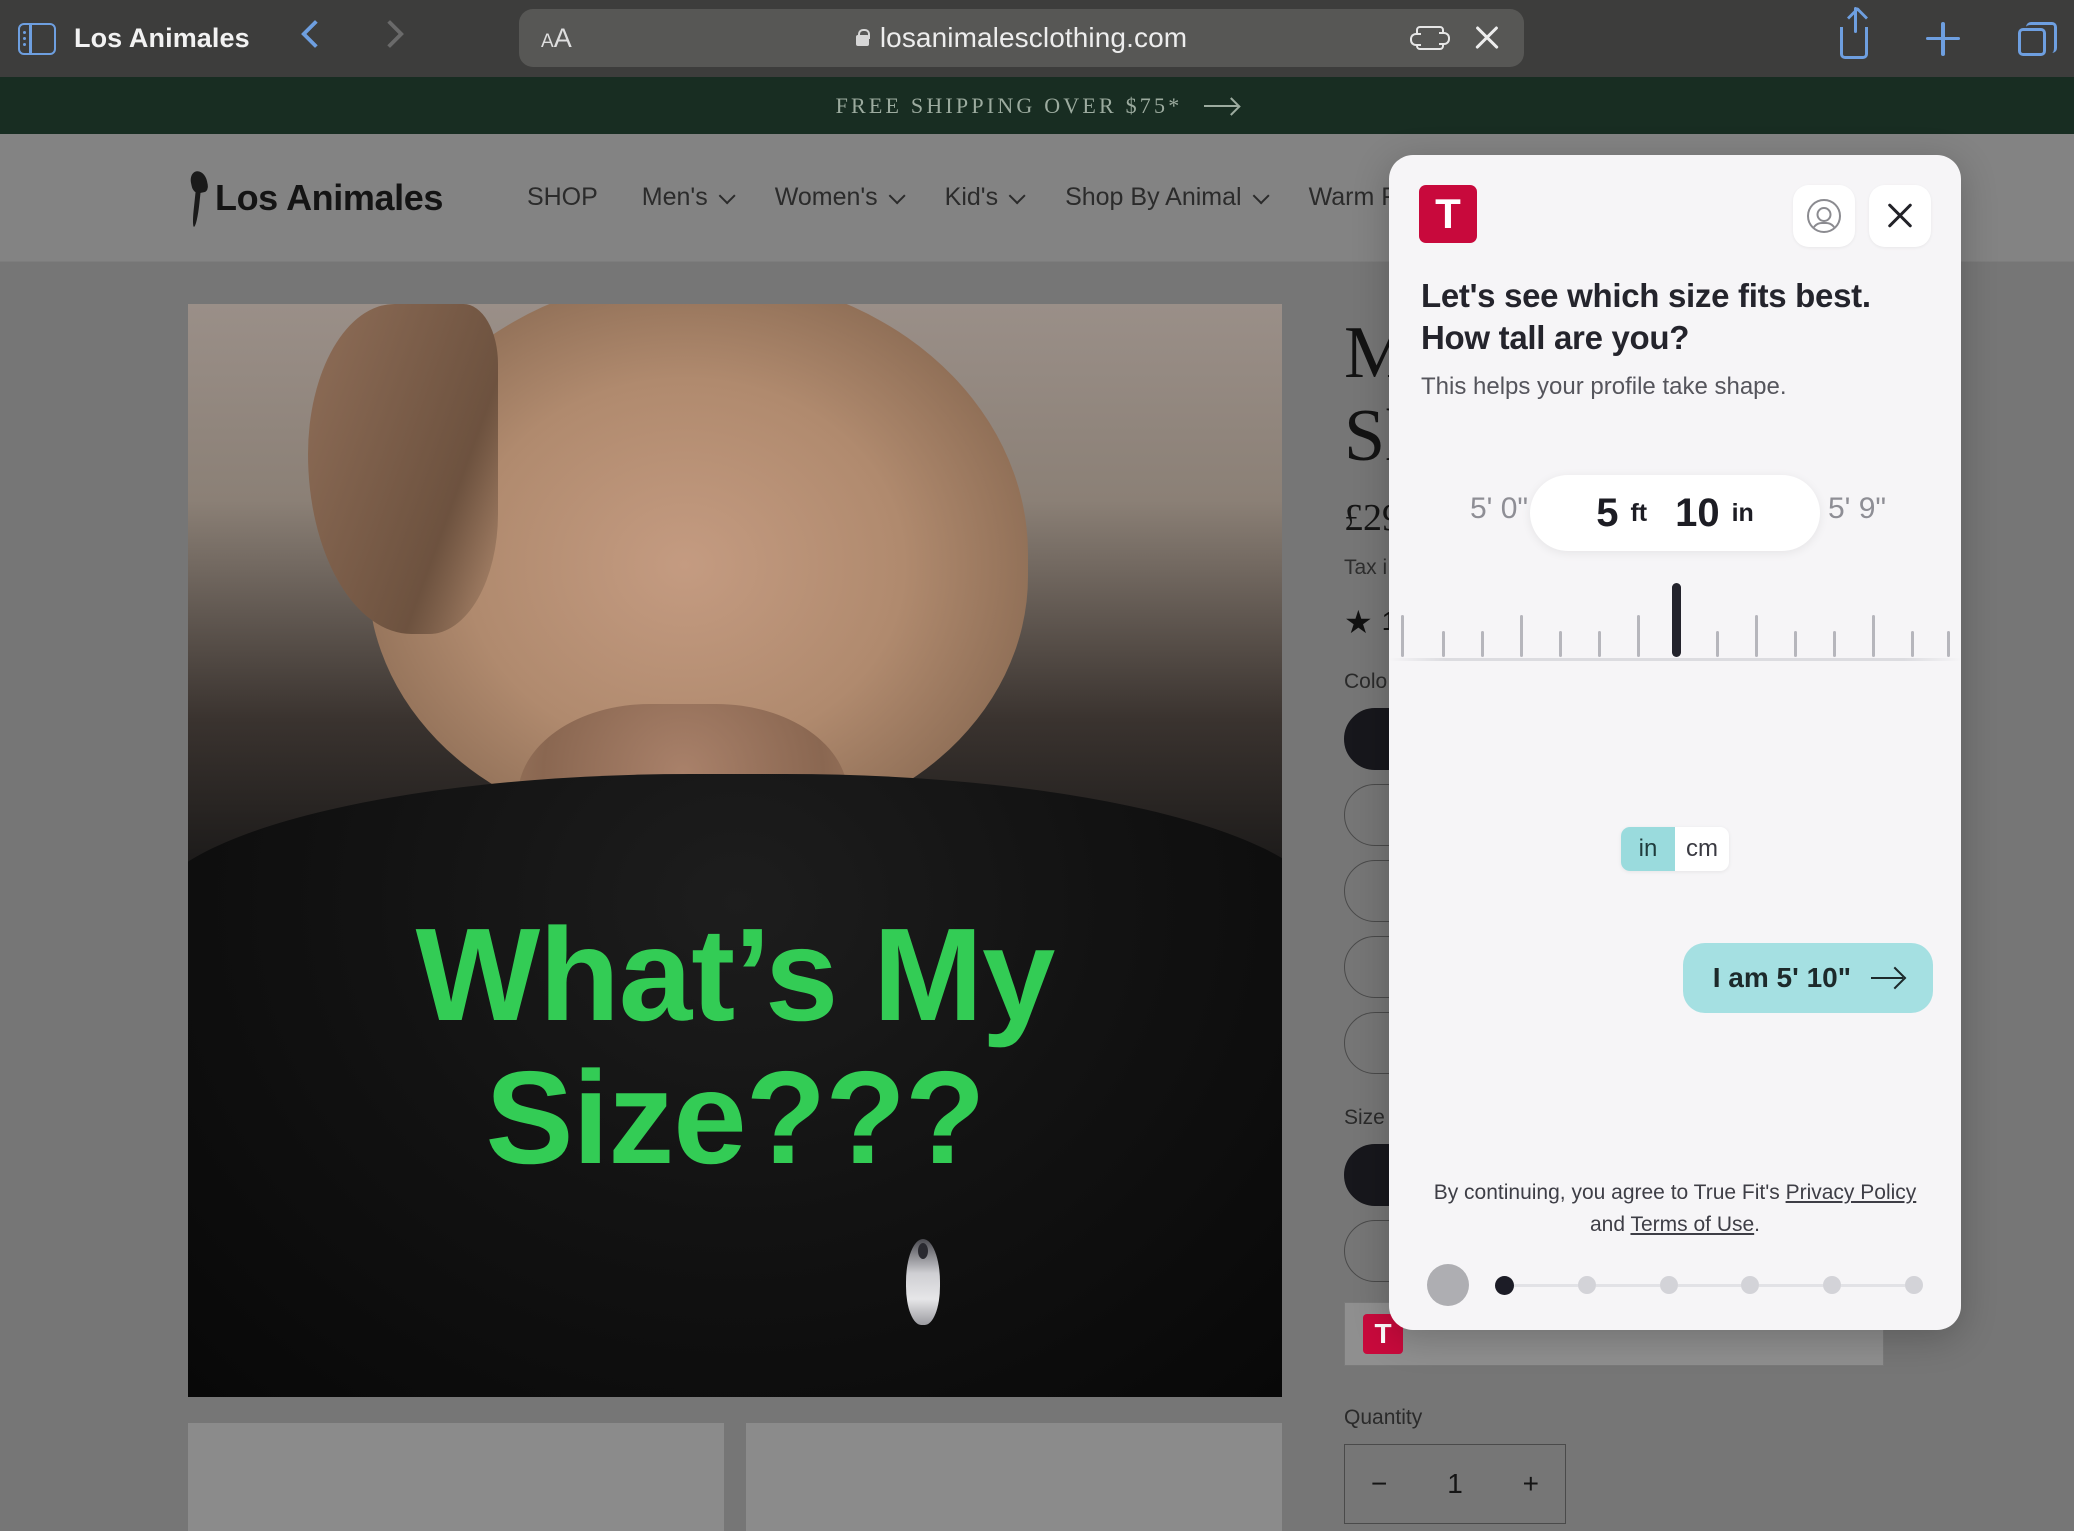  What do you see at coordinates (547, 41) in the screenshot?
I see `text-size-small-label: A` at bounding box center [547, 41].